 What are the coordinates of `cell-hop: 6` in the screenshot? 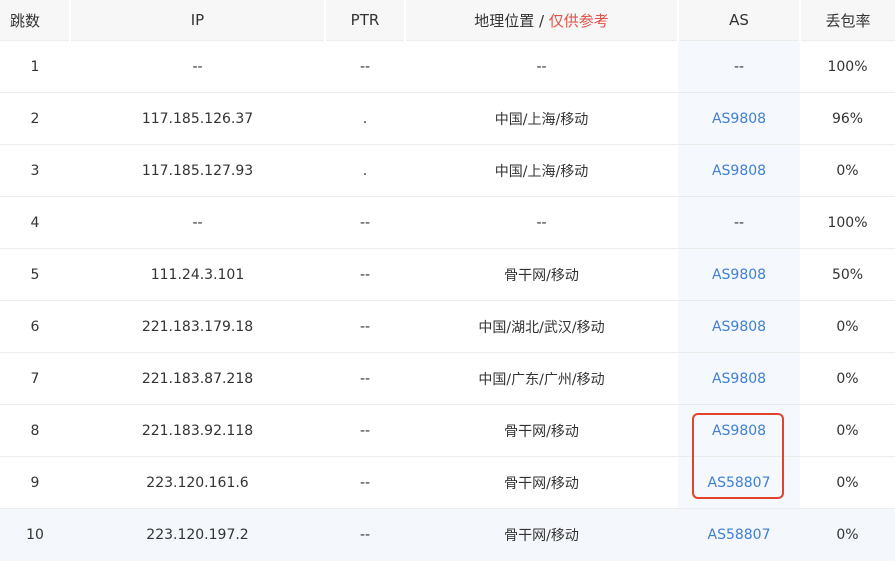 It's located at (35, 326).